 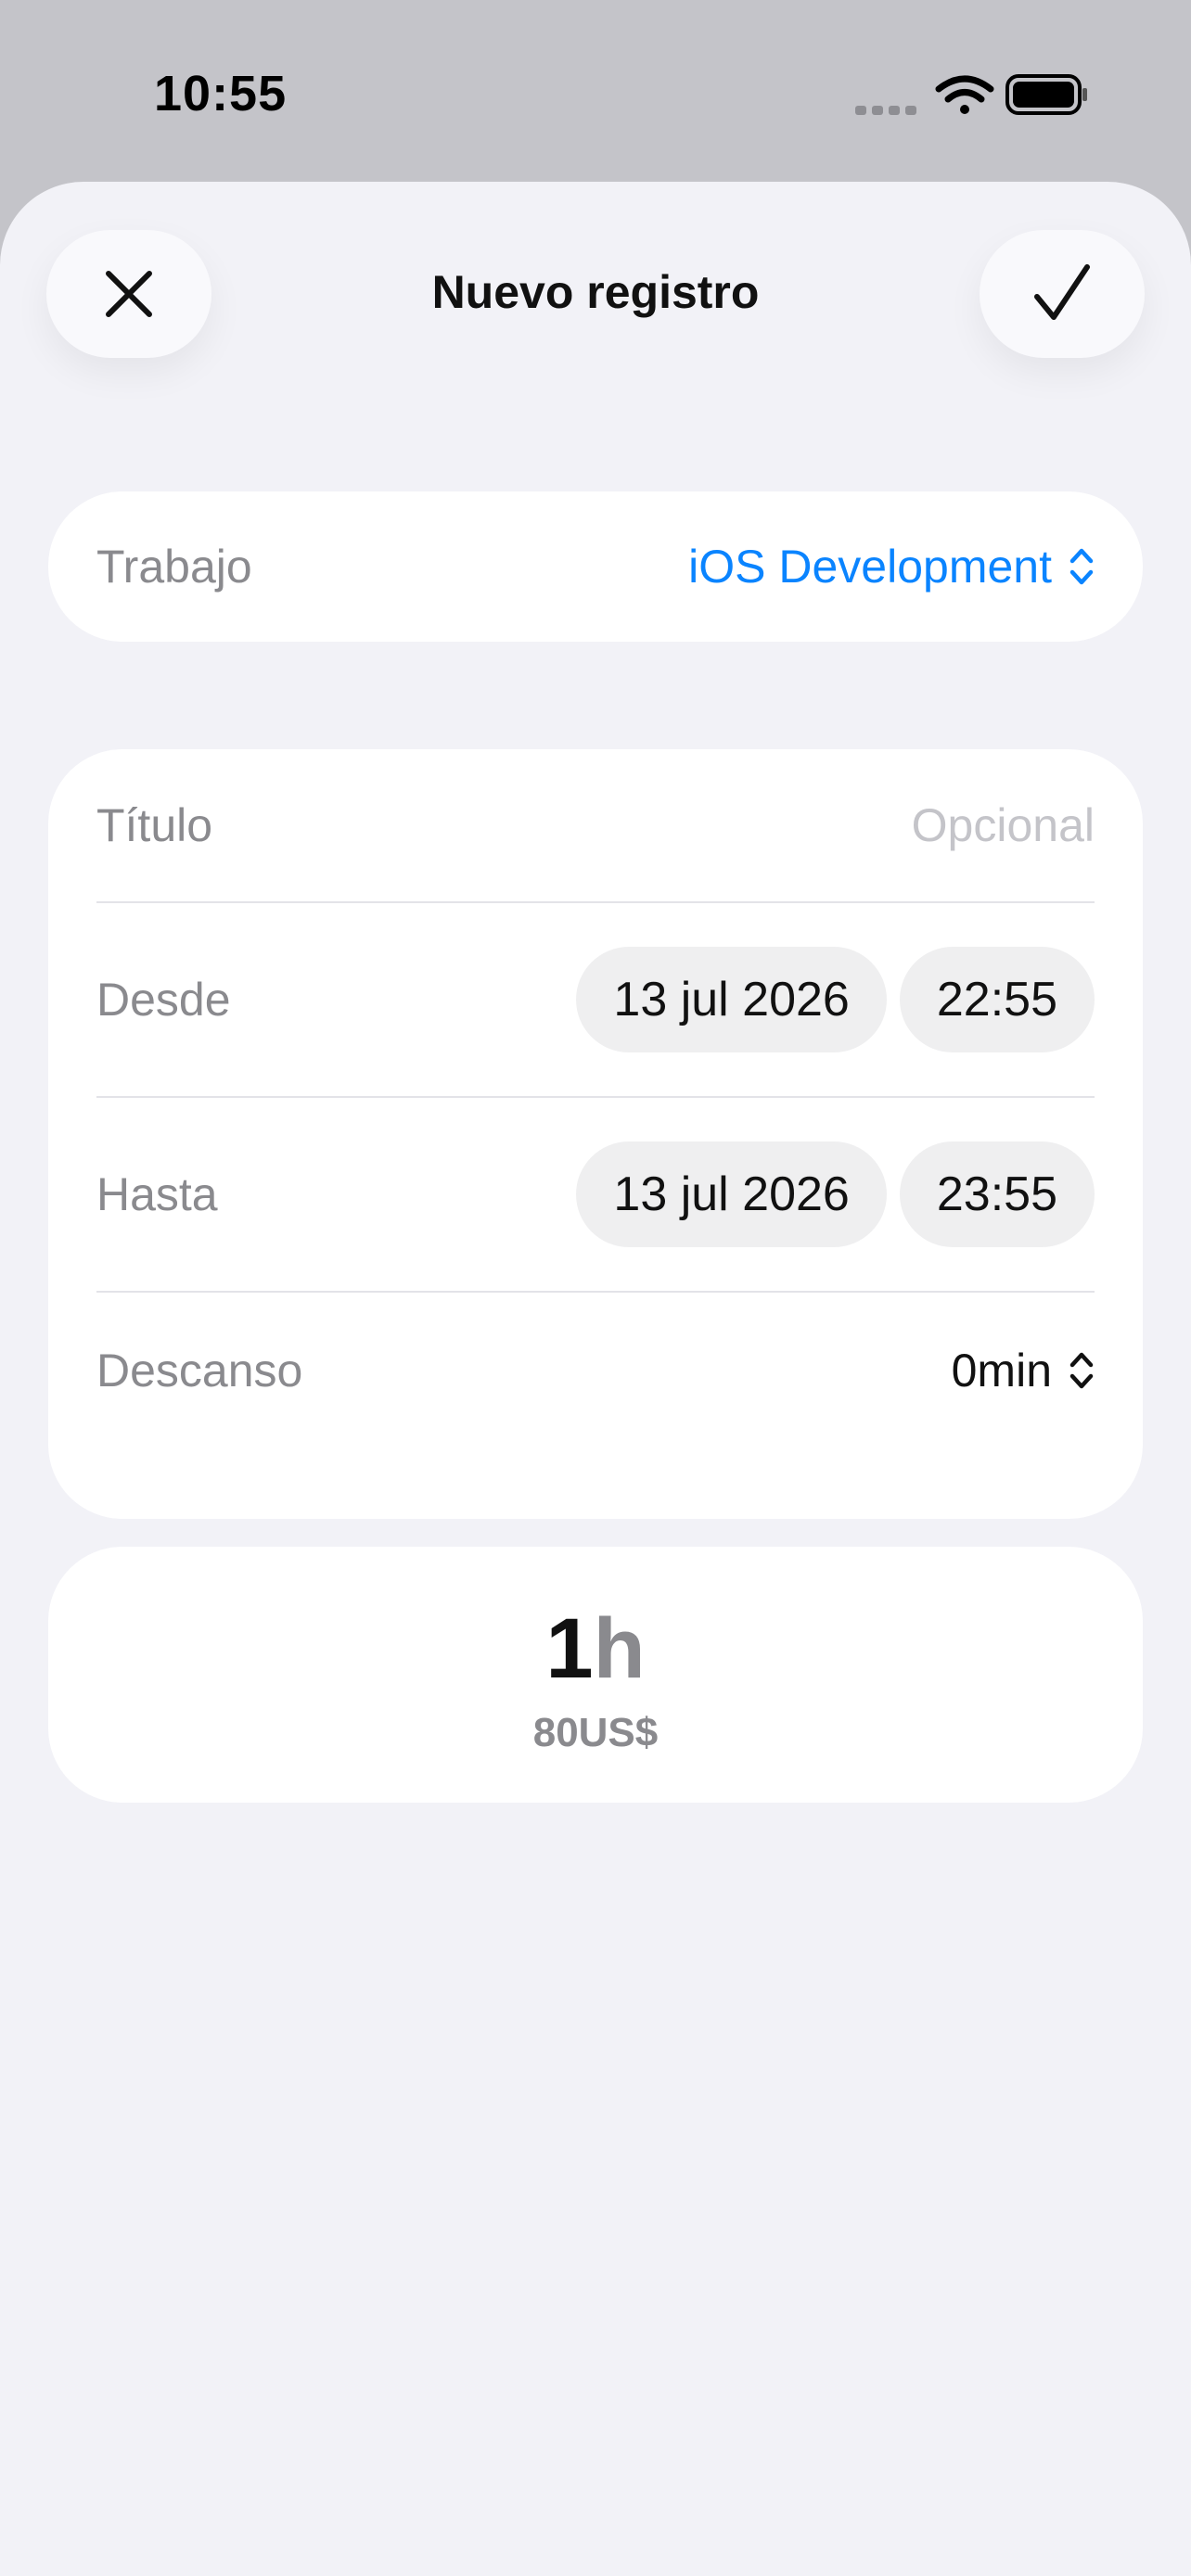 I want to click on status-time: 10:55, so click(x=221, y=94).